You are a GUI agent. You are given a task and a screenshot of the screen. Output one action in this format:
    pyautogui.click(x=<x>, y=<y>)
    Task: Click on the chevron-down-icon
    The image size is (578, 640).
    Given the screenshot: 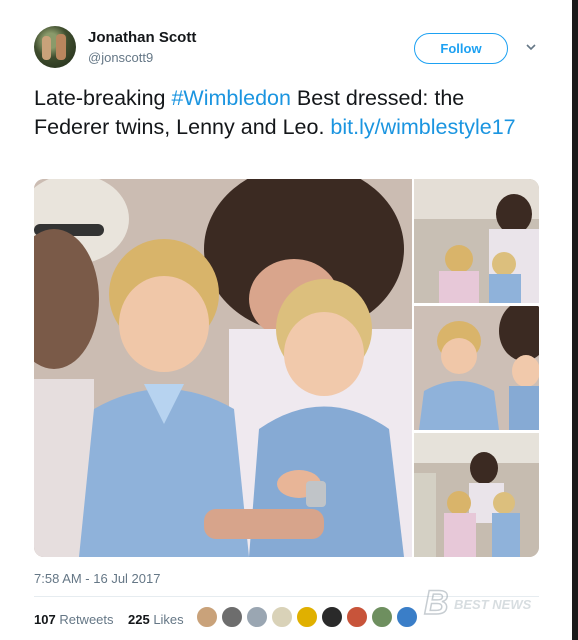 What is the action you would take?
    pyautogui.click(x=531, y=47)
    